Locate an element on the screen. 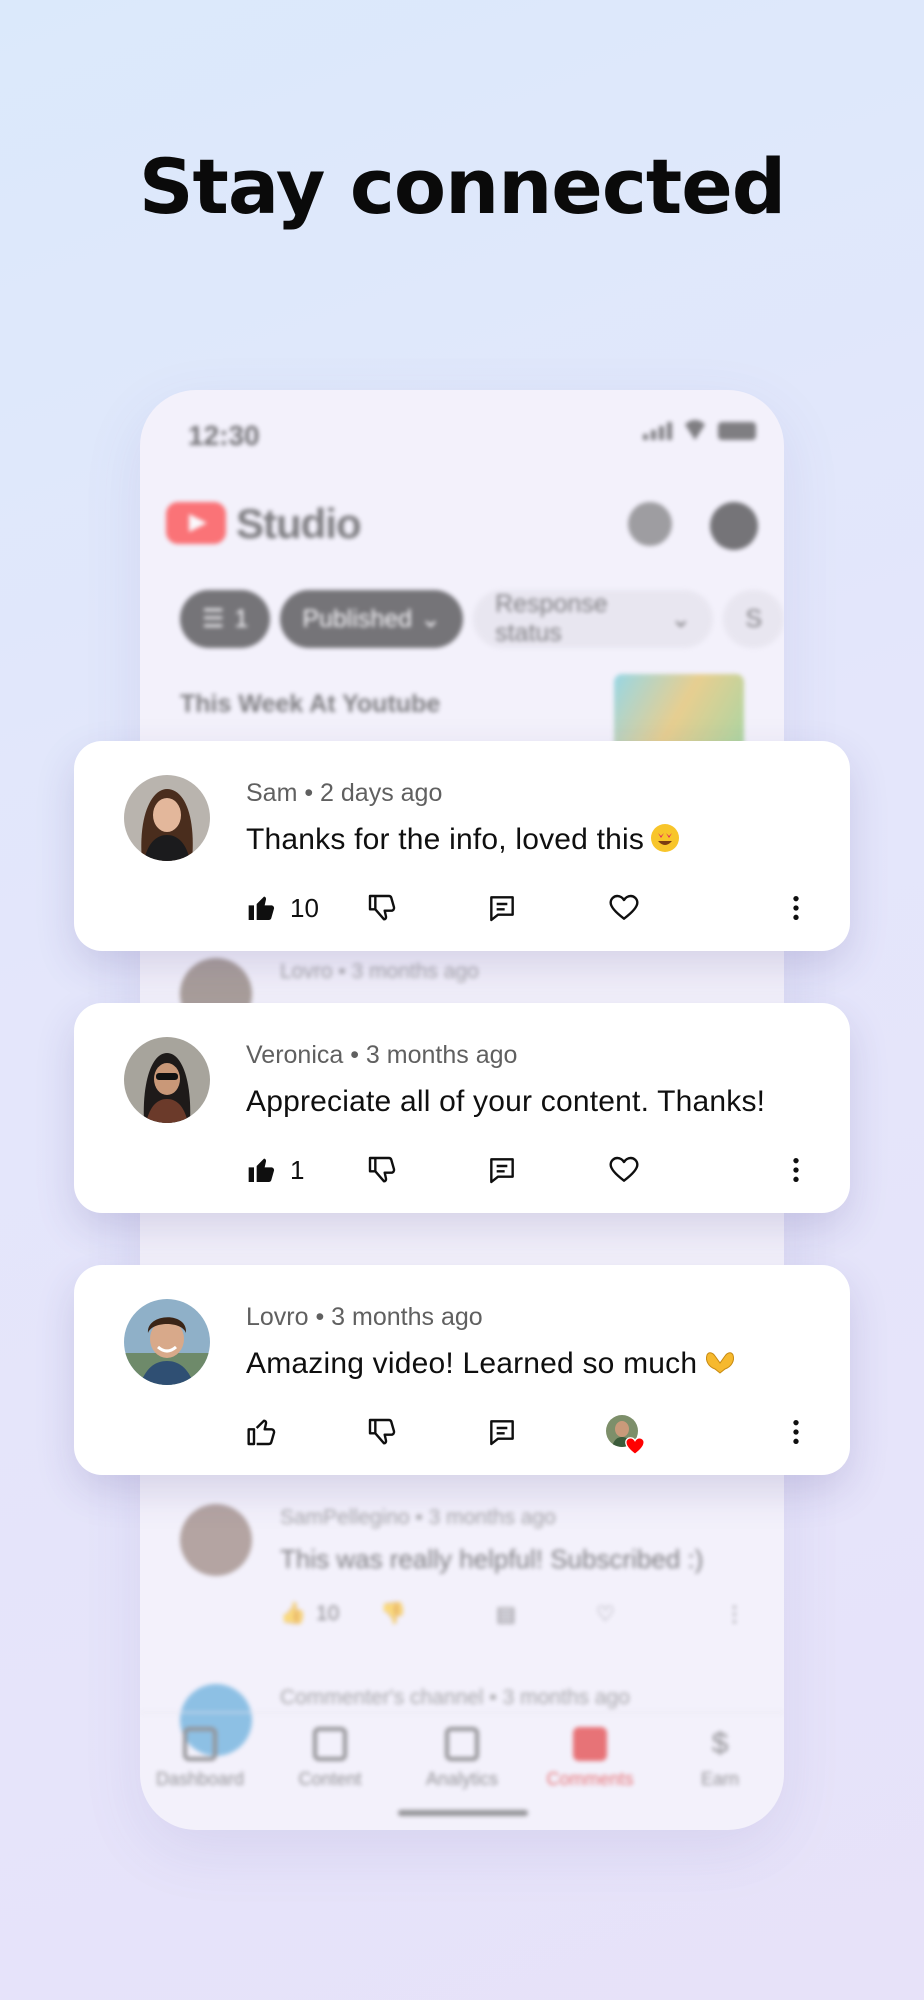 This screenshot has height=2000, width=924. comment-actions: 👍 10 👎 ▤ ♡ ⋮ is located at coordinates (512, 1614).